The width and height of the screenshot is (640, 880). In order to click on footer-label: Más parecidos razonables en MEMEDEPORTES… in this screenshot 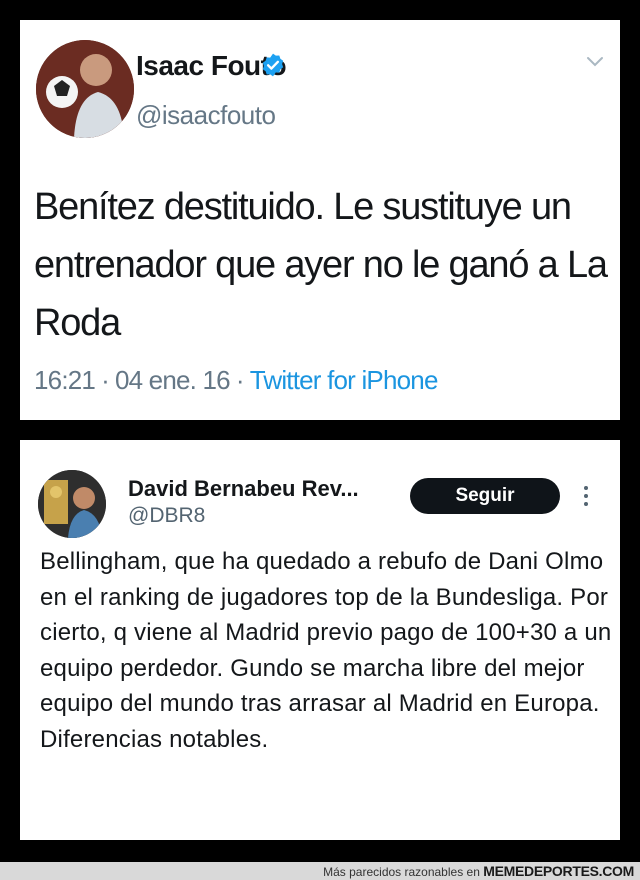, I will do `click(478, 871)`.